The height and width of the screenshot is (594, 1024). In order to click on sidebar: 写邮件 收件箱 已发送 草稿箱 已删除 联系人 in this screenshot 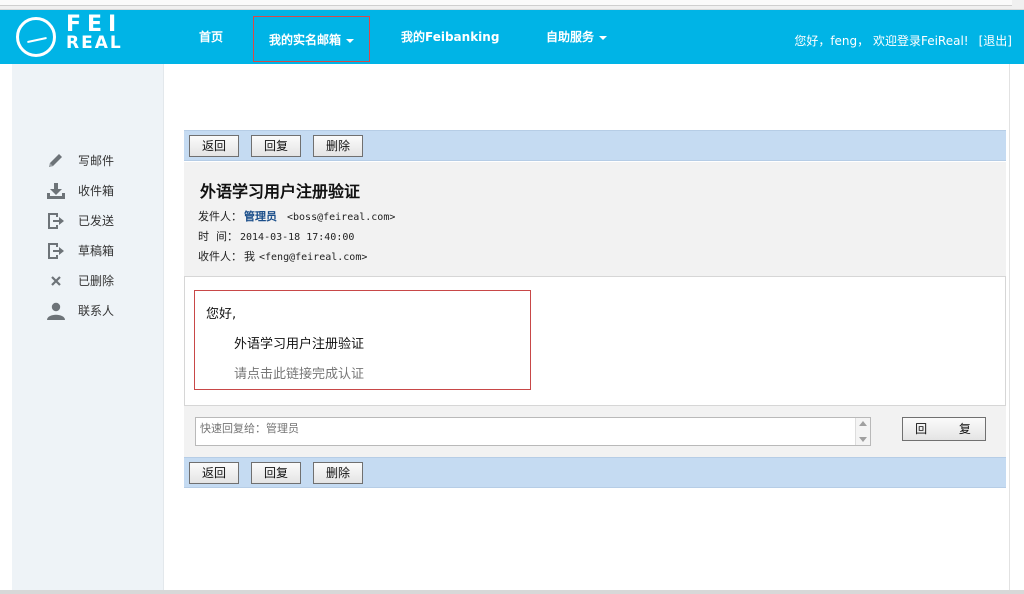, I will do `click(88, 327)`.